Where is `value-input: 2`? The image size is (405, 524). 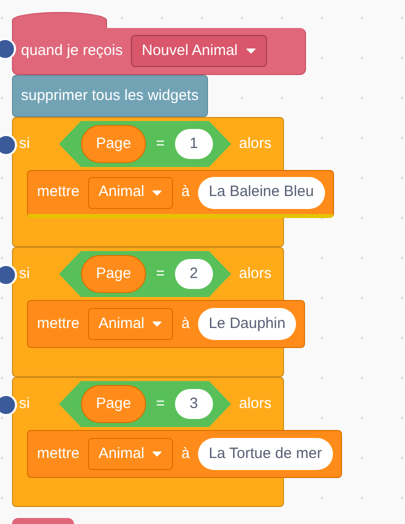 value-input: 2 is located at coordinates (193, 274).